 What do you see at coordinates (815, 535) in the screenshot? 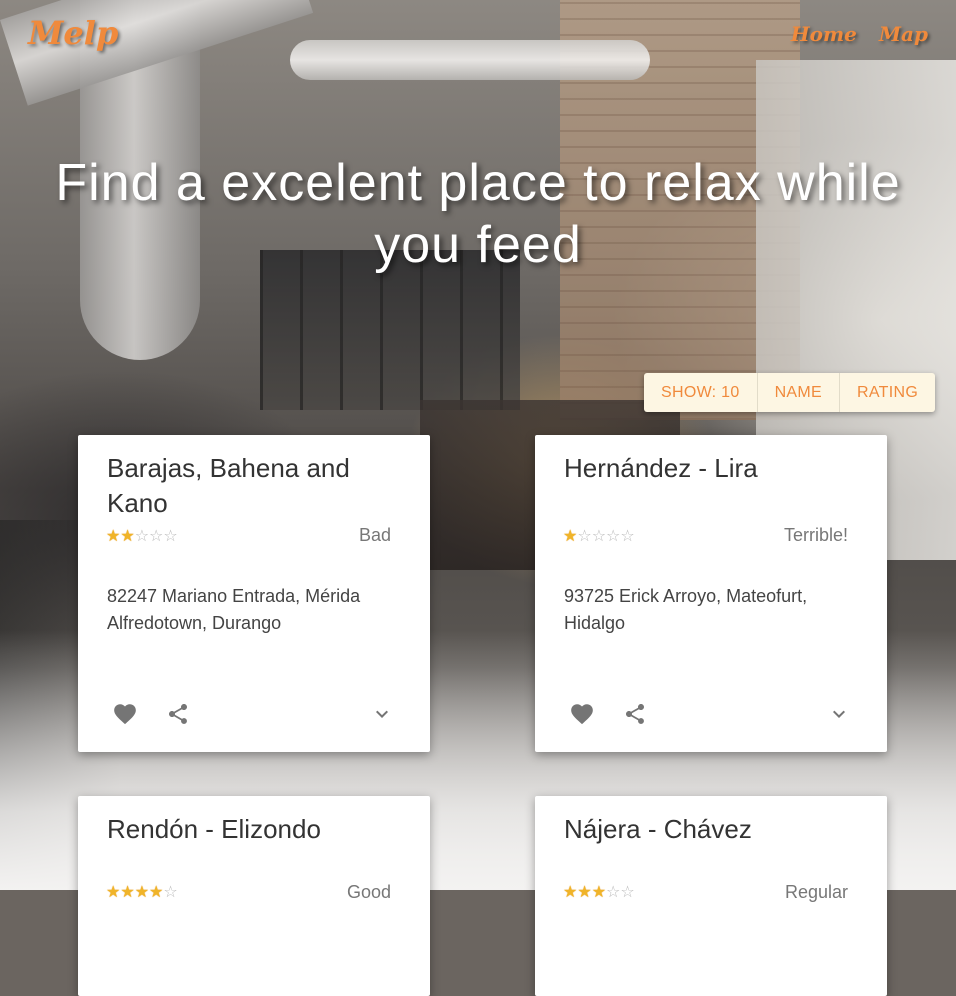
I see `rating-label: Terrible!` at bounding box center [815, 535].